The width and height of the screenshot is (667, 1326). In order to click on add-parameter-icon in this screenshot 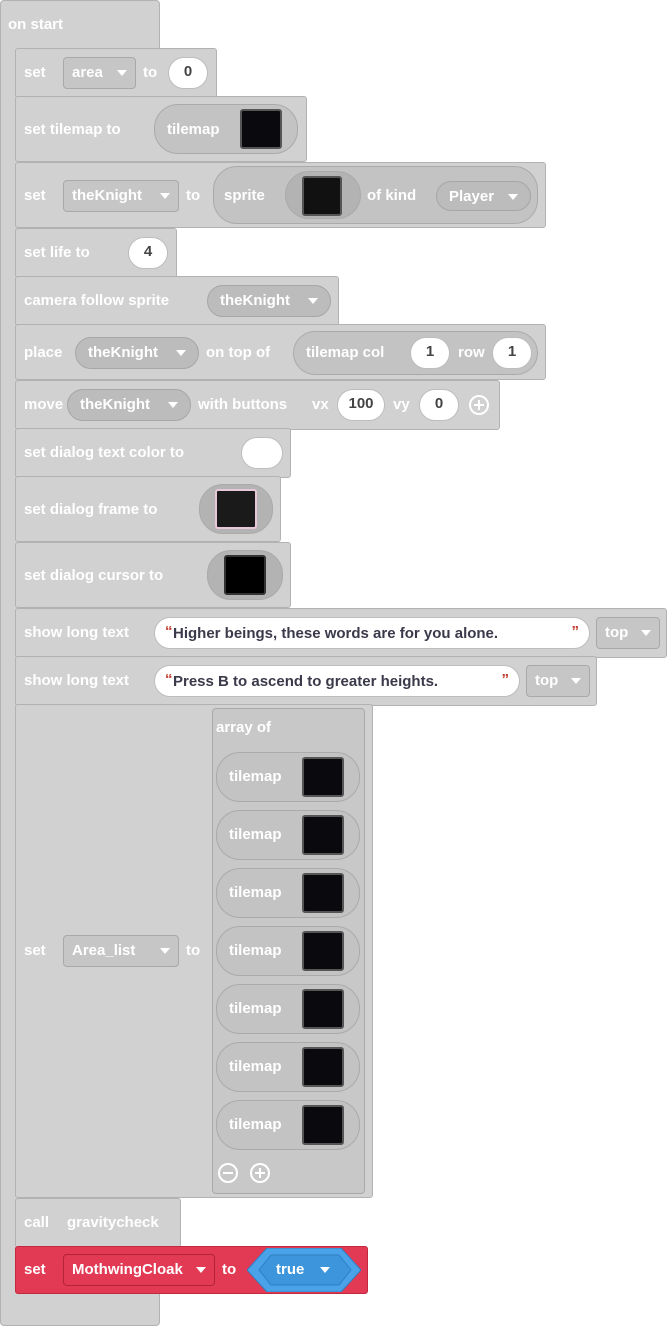, I will do `click(479, 405)`.